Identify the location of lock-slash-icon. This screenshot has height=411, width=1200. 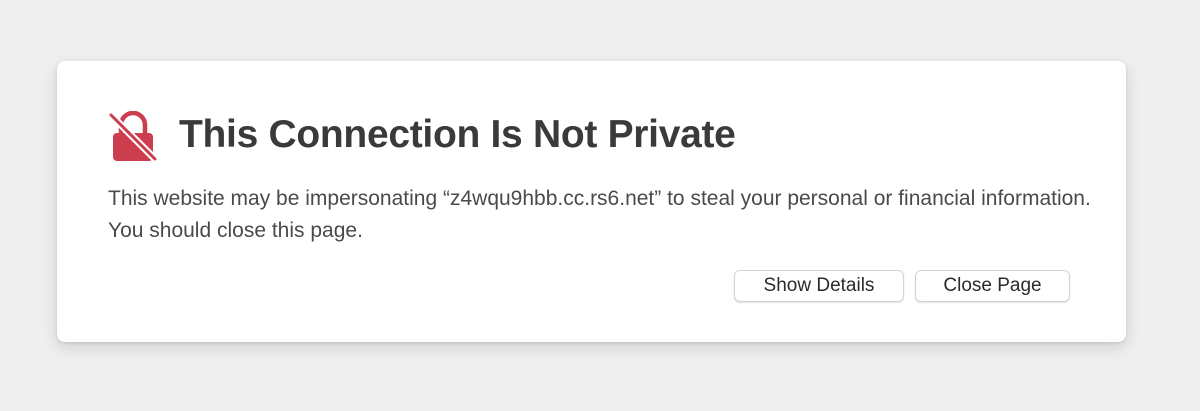
(133, 137).